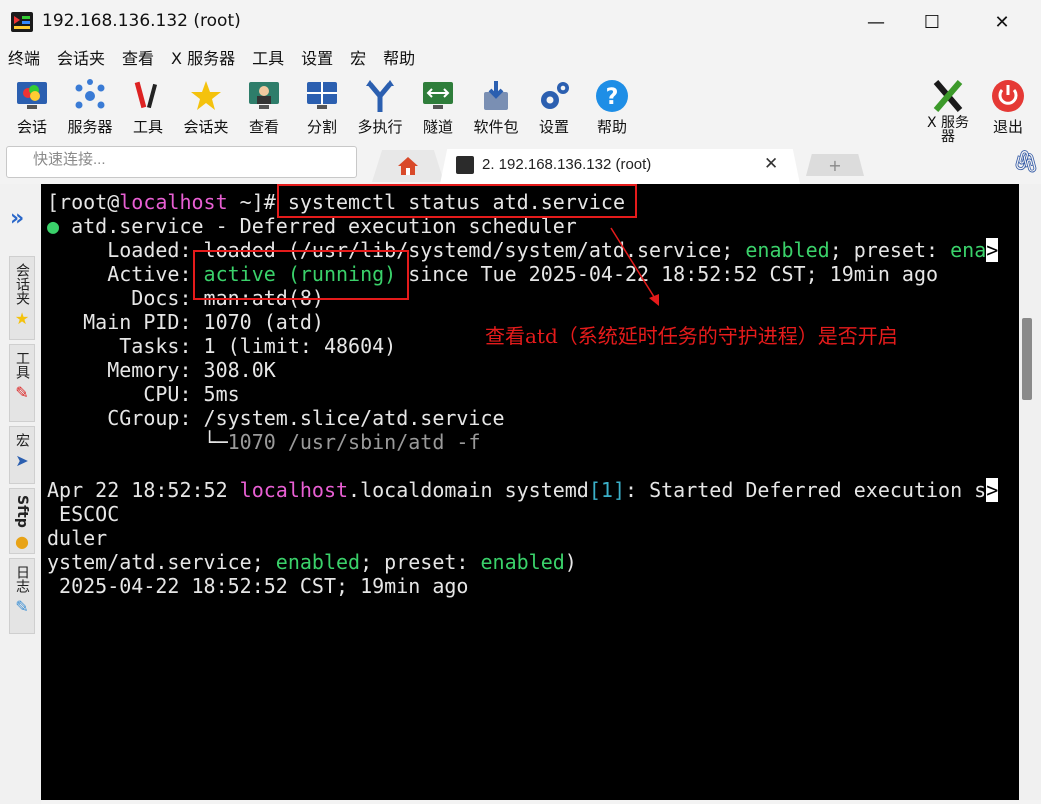  What do you see at coordinates (22, 596) in the screenshot?
I see `sidebar-tab-log: 日志 ✎` at bounding box center [22, 596].